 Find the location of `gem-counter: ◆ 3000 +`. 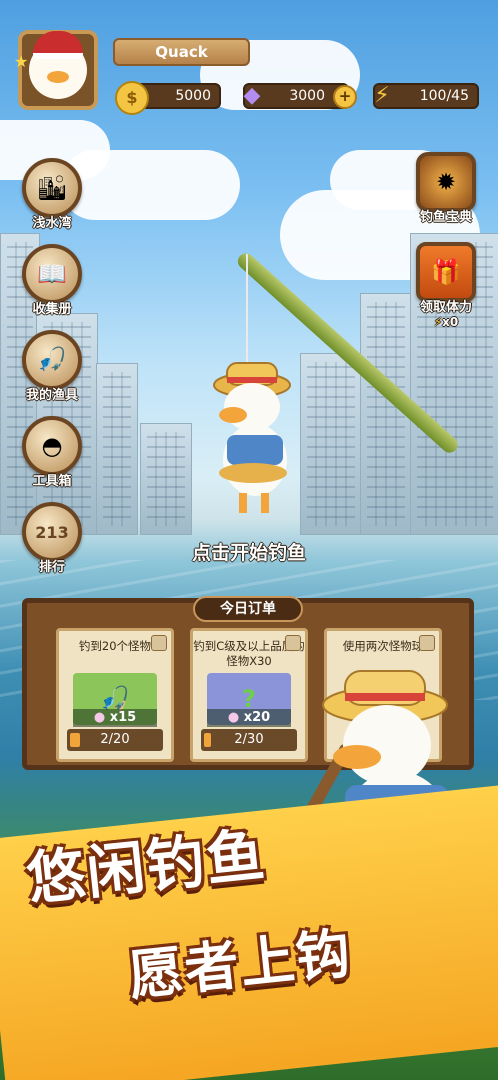

gem-counter: ◆ 3000 + is located at coordinates (300, 96).